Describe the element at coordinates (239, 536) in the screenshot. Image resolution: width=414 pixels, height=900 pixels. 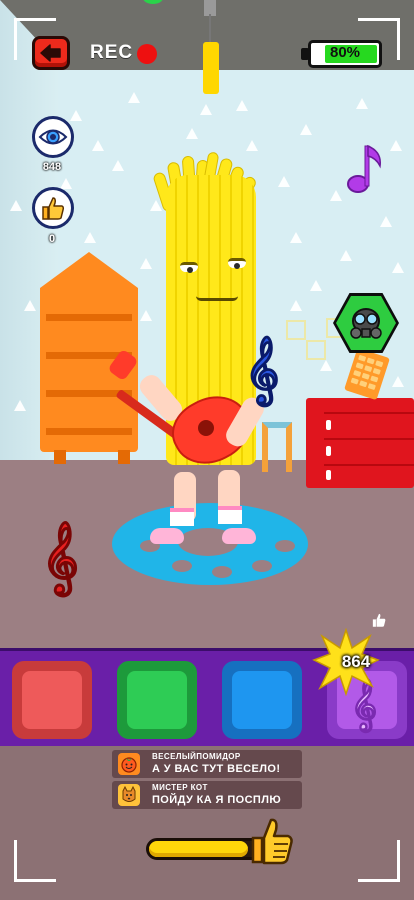
I see `character-right-shoe` at that location.